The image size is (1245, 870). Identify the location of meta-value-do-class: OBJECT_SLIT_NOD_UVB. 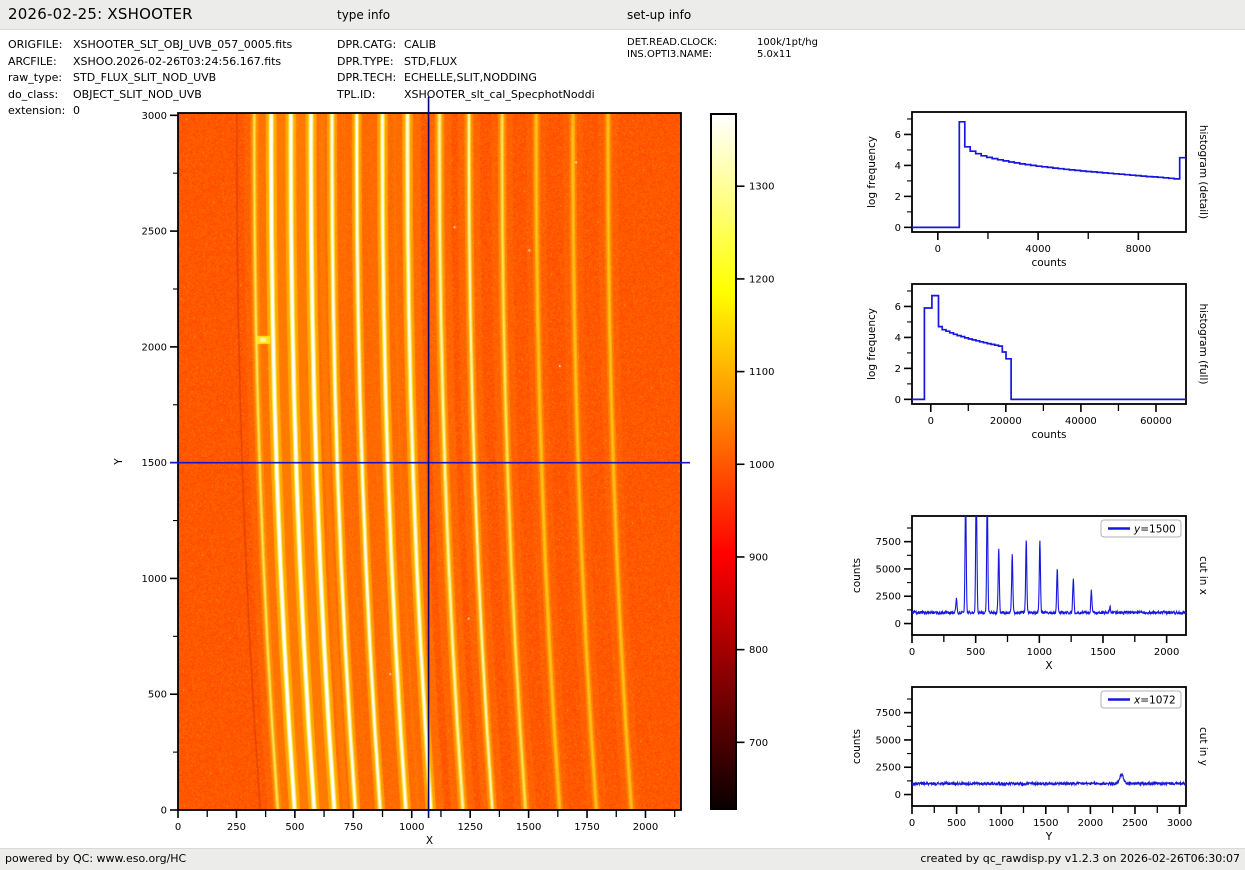
(137, 94).